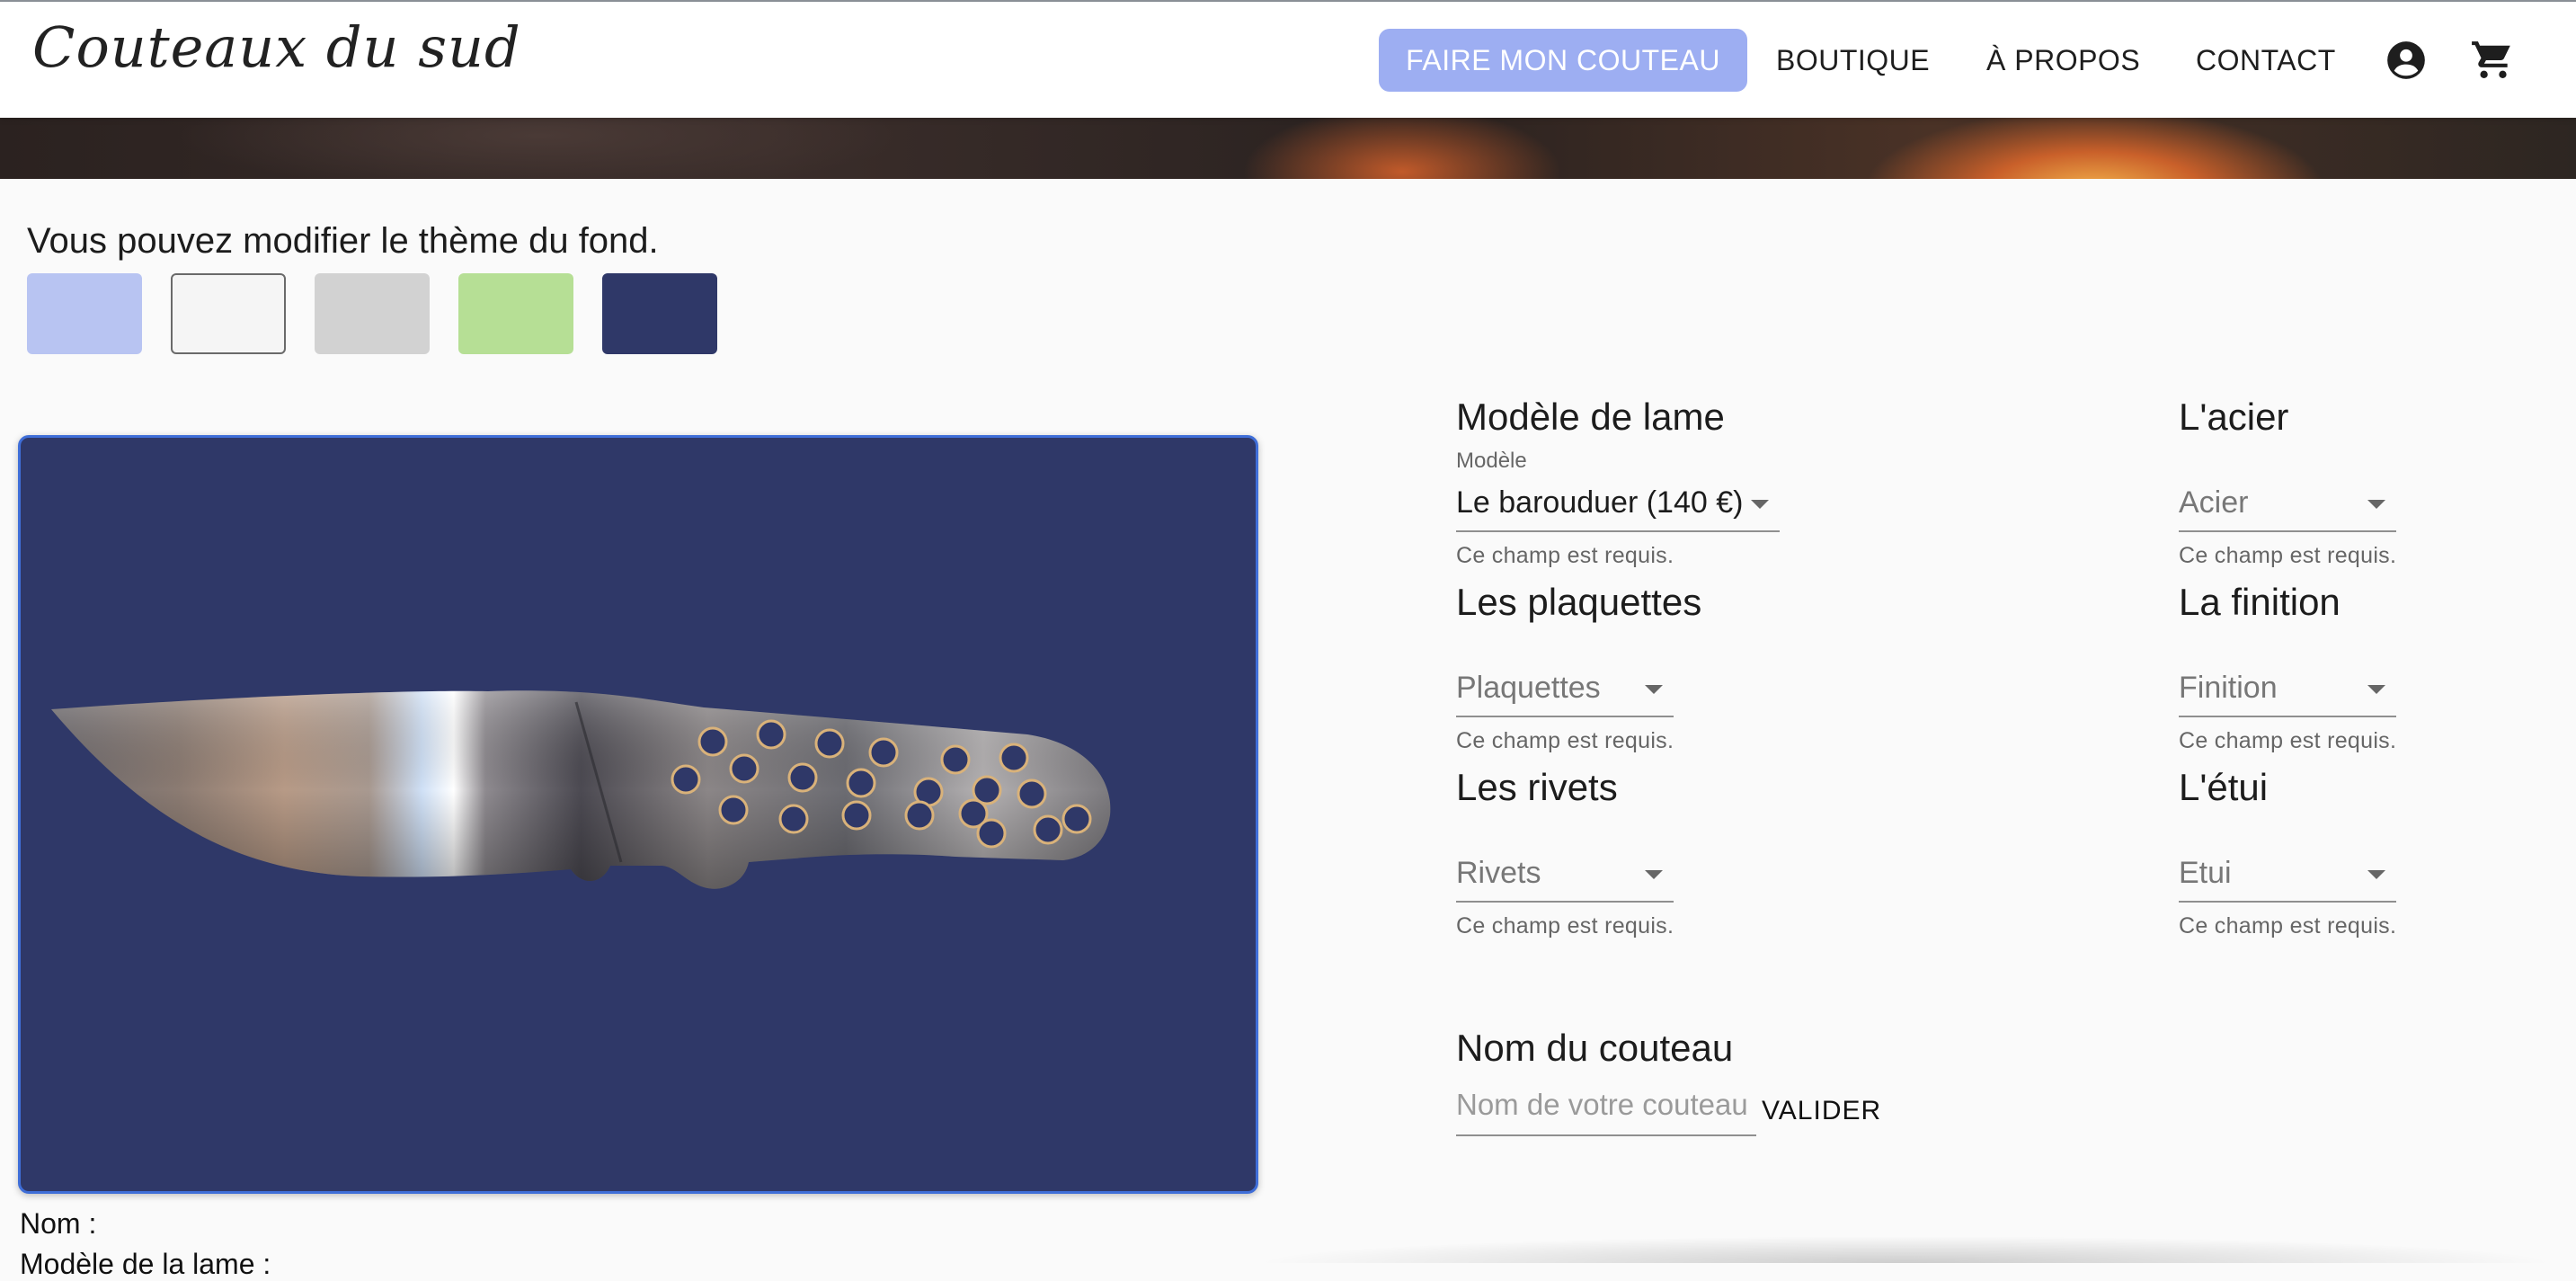 The height and width of the screenshot is (1281, 2576). What do you see at coordinates (1565, 926) in the screenshot?
I see `rivets-helper: Ce champ est requis.` at bounding box center [1565, 926].